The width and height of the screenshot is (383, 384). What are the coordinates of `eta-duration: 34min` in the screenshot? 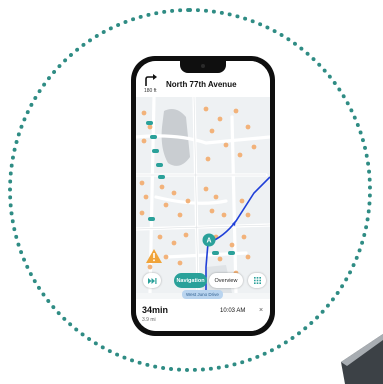 It's located at (155, 310).